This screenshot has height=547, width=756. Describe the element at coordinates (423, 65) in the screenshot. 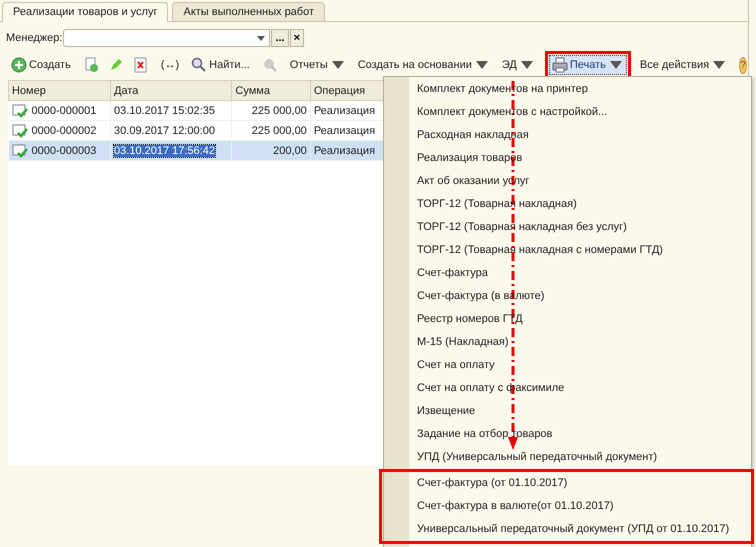

I see `menu-button: Создать на основании` at that location.